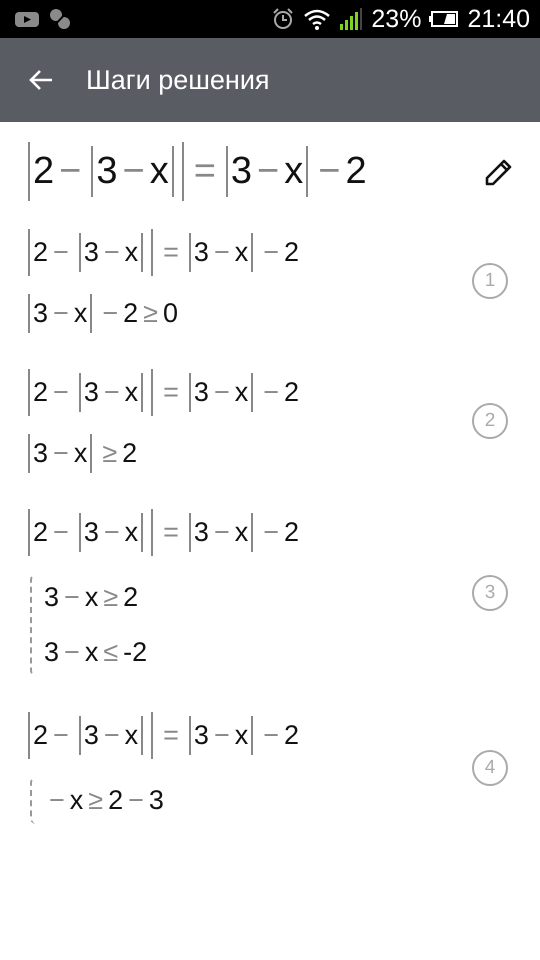 The image size is (540, 960). Describe the element at coordinates (351, 19) in the screenshot. I see `signal-icon` at that location.